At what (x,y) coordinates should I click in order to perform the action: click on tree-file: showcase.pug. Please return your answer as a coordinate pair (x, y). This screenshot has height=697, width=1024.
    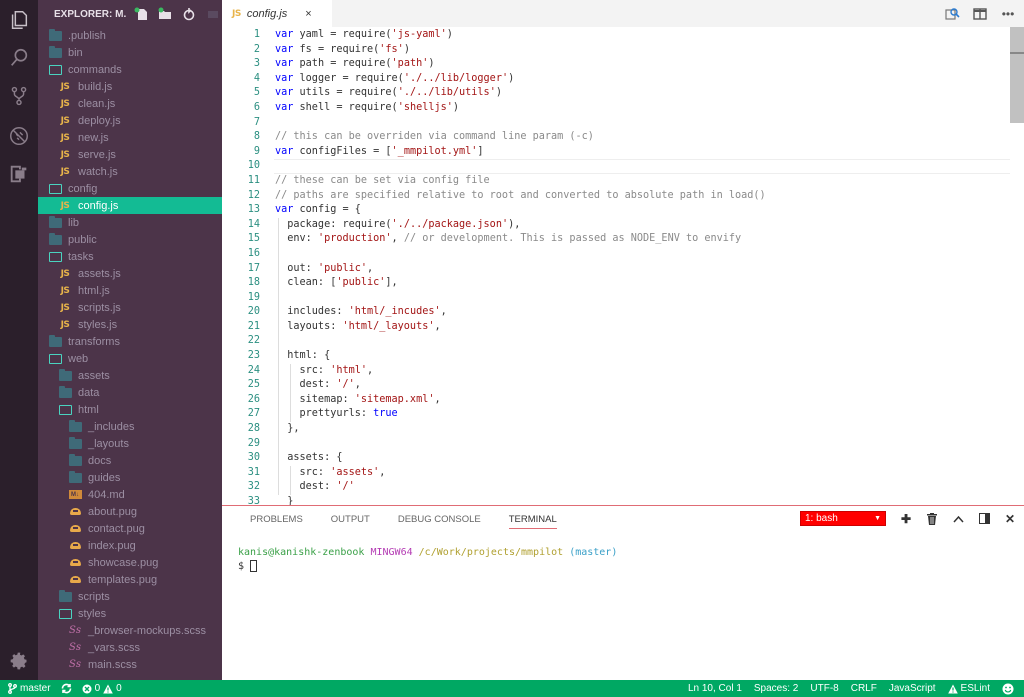
    Looking at the image, I should click on (130, 562).